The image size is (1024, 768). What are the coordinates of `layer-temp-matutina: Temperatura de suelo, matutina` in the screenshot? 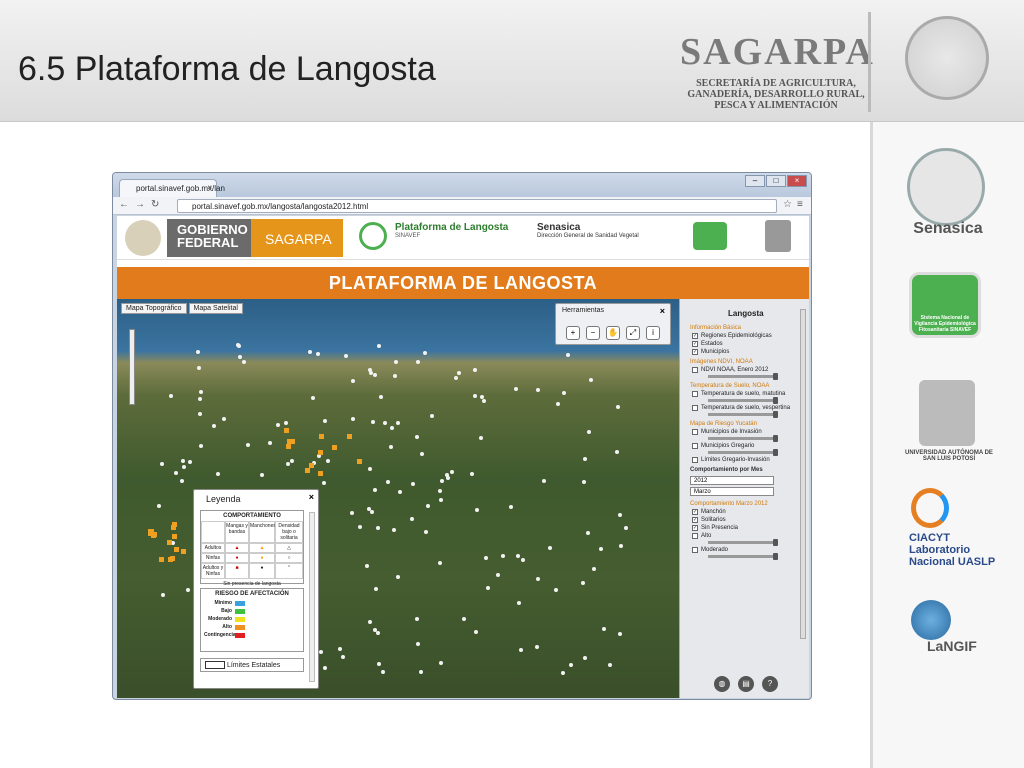 It's located at (744, 394).